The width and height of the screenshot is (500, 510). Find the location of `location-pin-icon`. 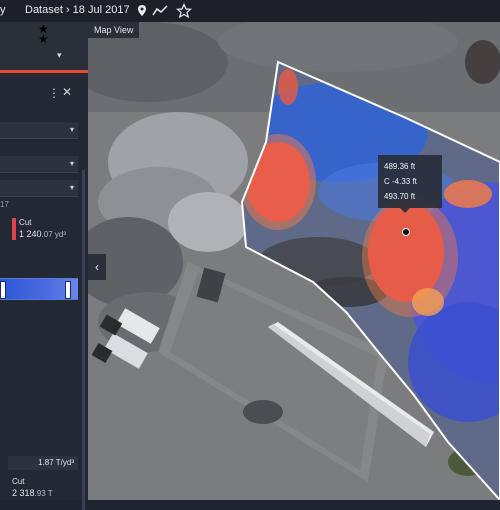

location-pin-icon is located at coordinates (142, 11).